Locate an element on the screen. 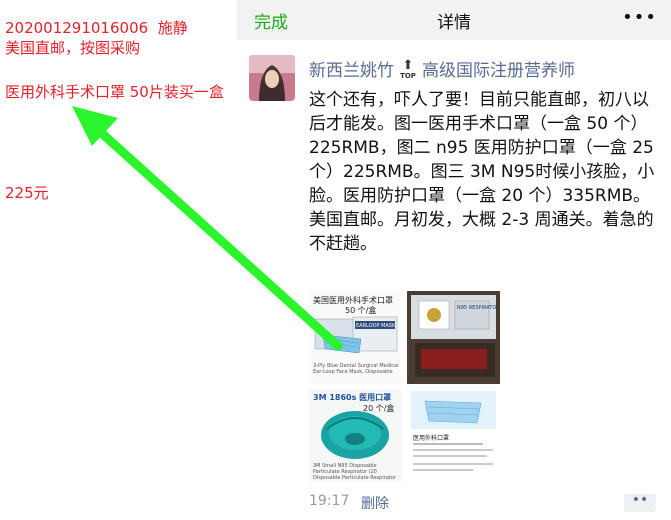 The image size is (671, 520). avatar is located at coordinates (272, 78).